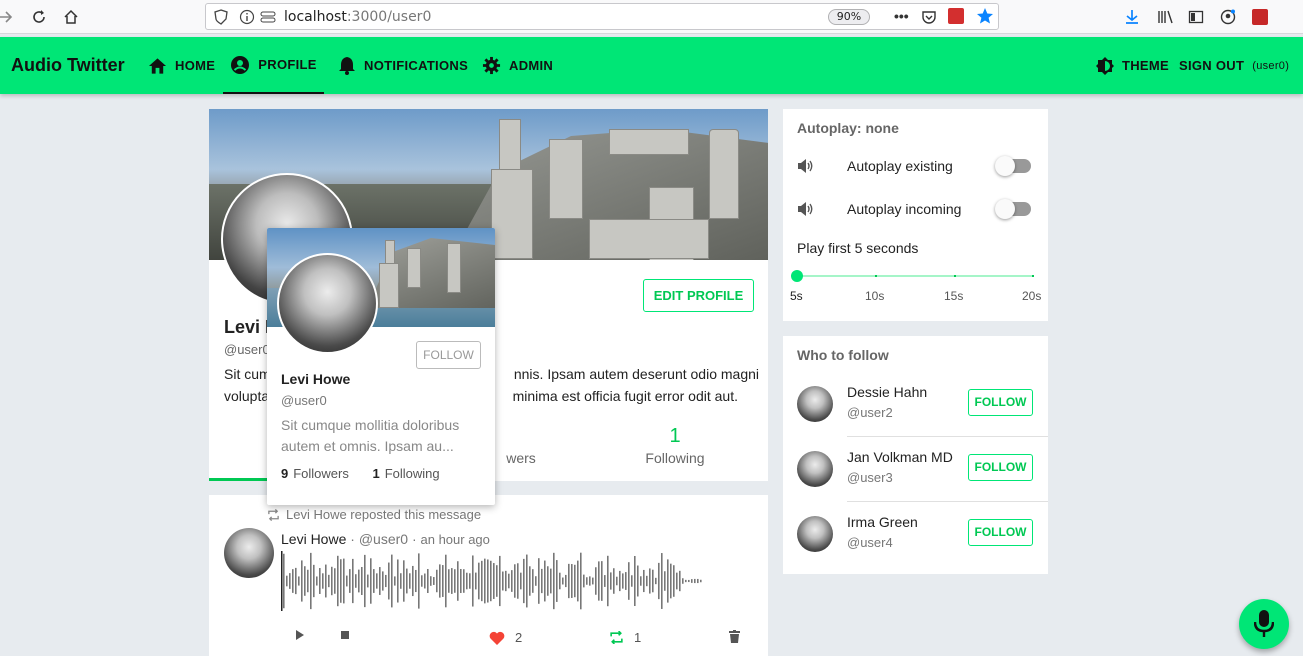 The height and width of the screenshot is (656, 1303). Describe the element at coordinates (304, 400) in the screenshot. I see `hover-card-handle: @user0` at that location.